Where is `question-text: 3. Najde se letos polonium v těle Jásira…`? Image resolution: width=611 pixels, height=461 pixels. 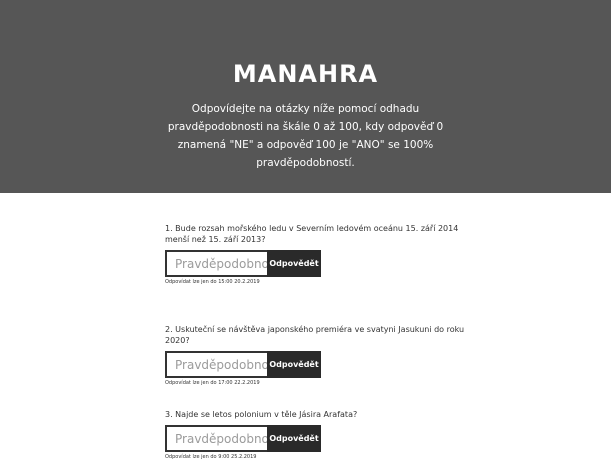 question-text: 3. Najde se letos polonium v těle Jásira… is located at coordinates (261, 414).